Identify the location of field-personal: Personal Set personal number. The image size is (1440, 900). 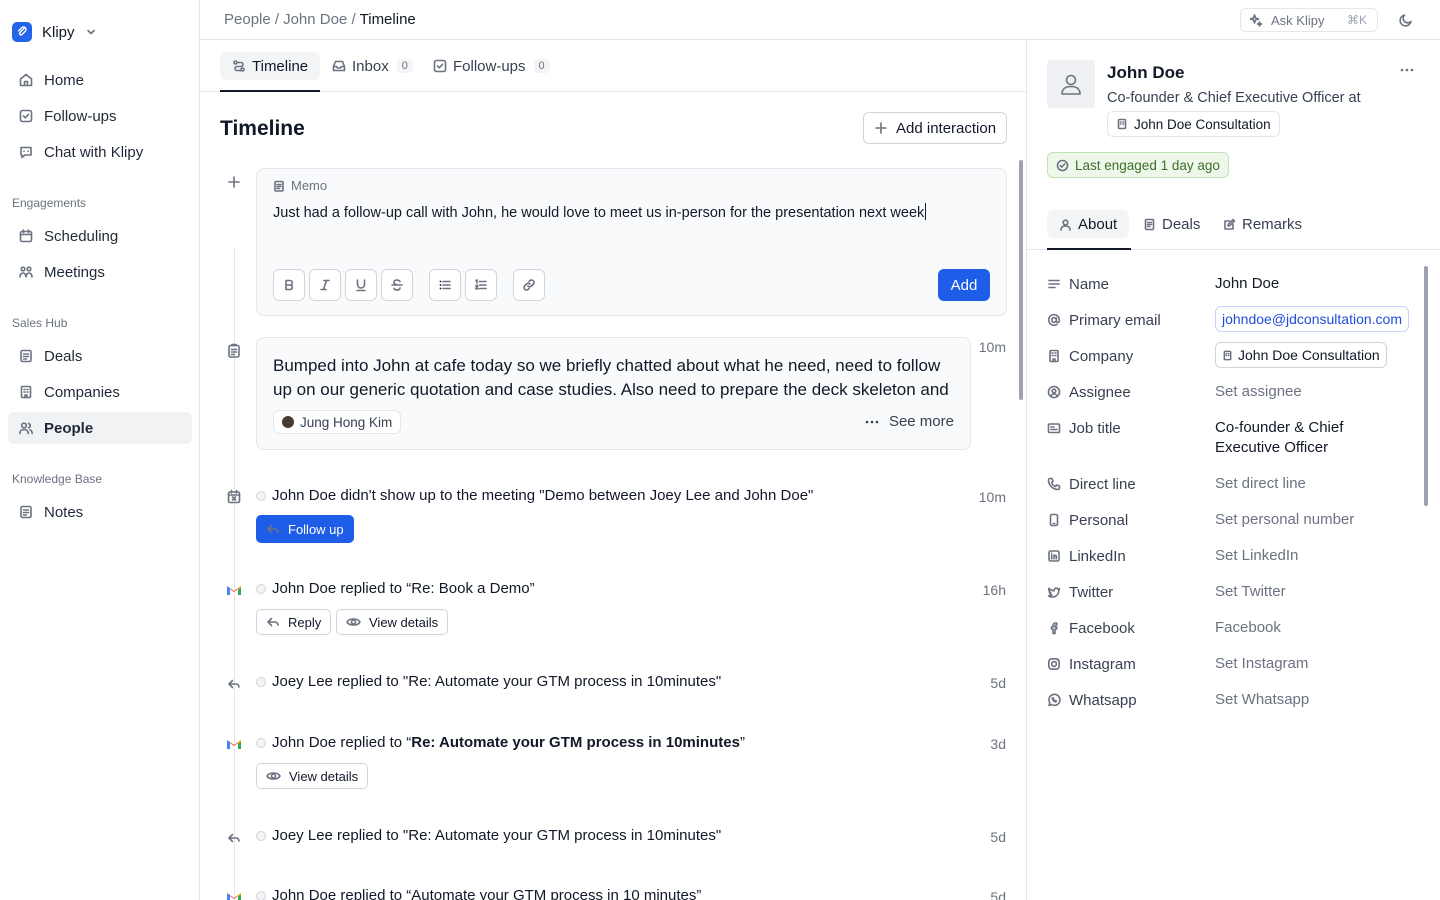
(1232, 520).